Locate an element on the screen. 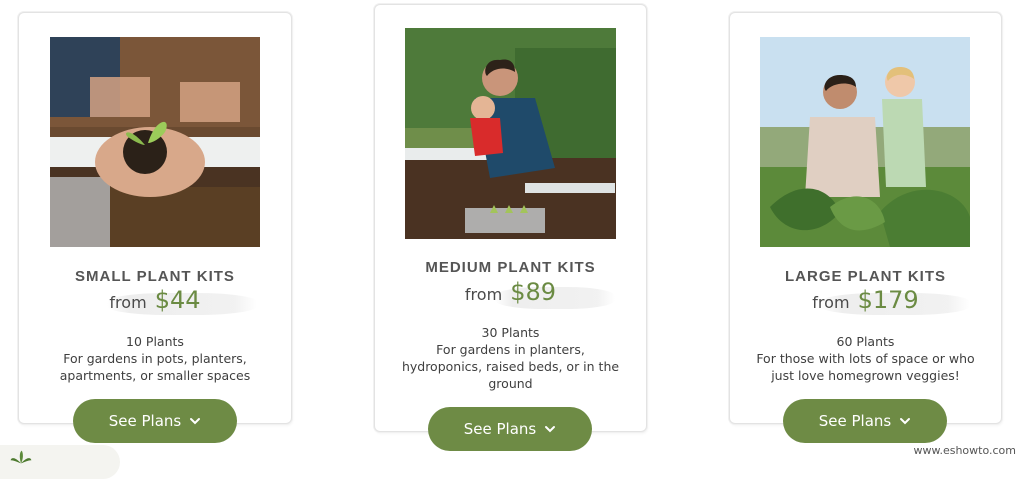 Image resolution: width=1024 pixels, height=479 pixels. price-row: from $179 is located at coordinates (865, 300).